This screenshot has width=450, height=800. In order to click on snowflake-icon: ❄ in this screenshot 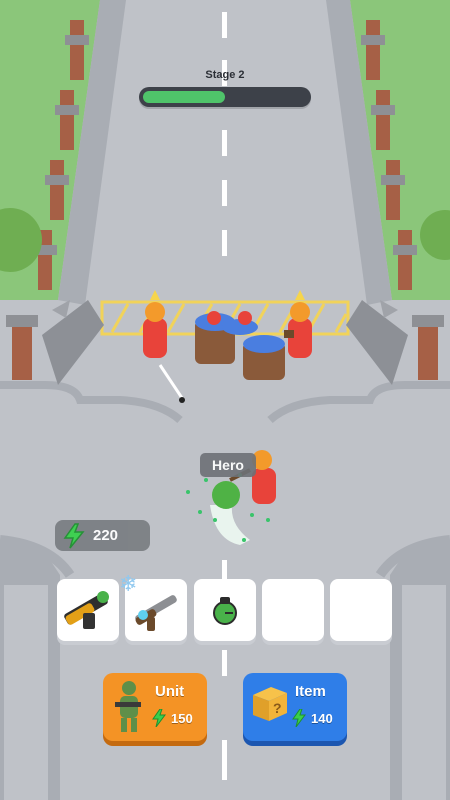, I will do `click(128, 583)`.